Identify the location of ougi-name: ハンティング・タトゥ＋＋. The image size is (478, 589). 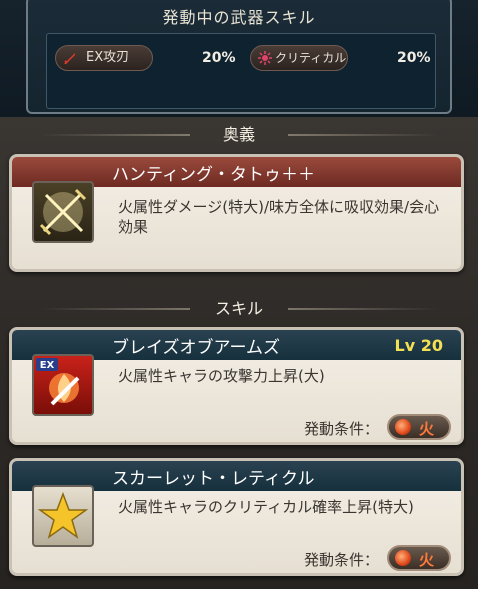
(213, 175).